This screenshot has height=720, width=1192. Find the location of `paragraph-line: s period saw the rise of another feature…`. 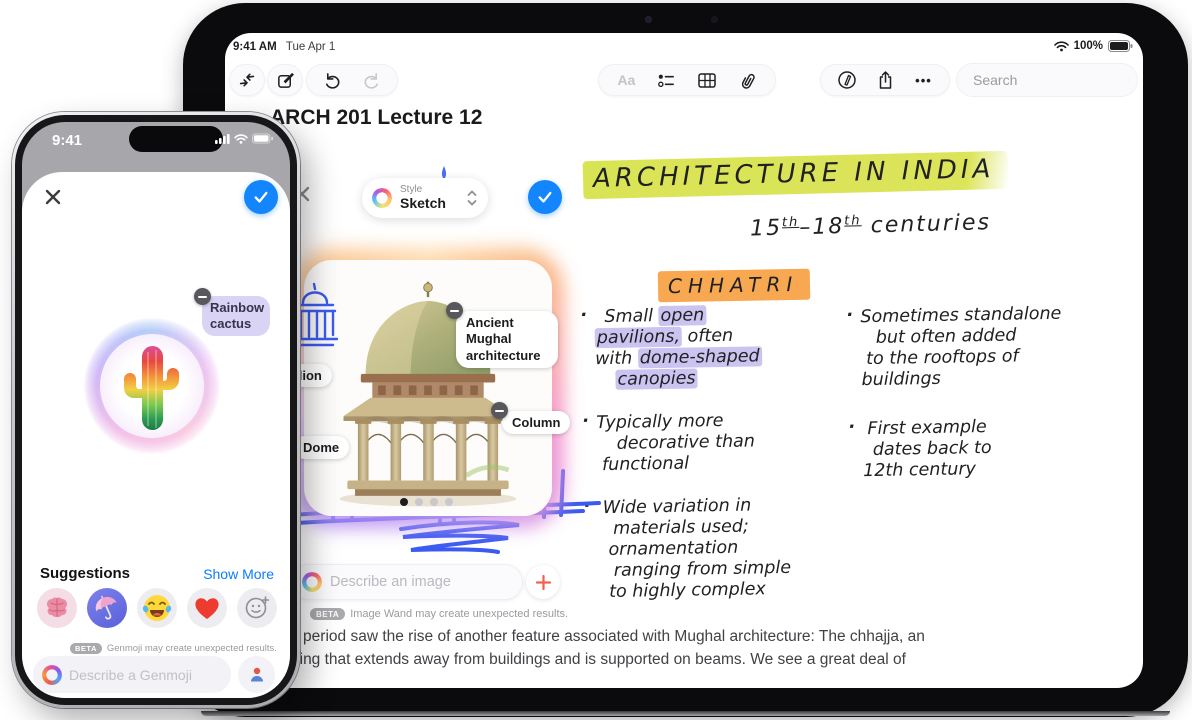

paragraph-line: s period saw the rise of another feature… is located at coordinates (608, 636).